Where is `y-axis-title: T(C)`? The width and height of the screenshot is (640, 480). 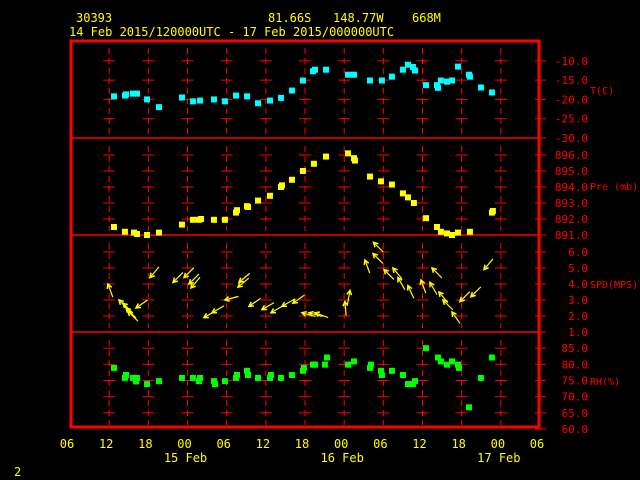 y-axis-title: T(C) is located at coordinates (602, 91).